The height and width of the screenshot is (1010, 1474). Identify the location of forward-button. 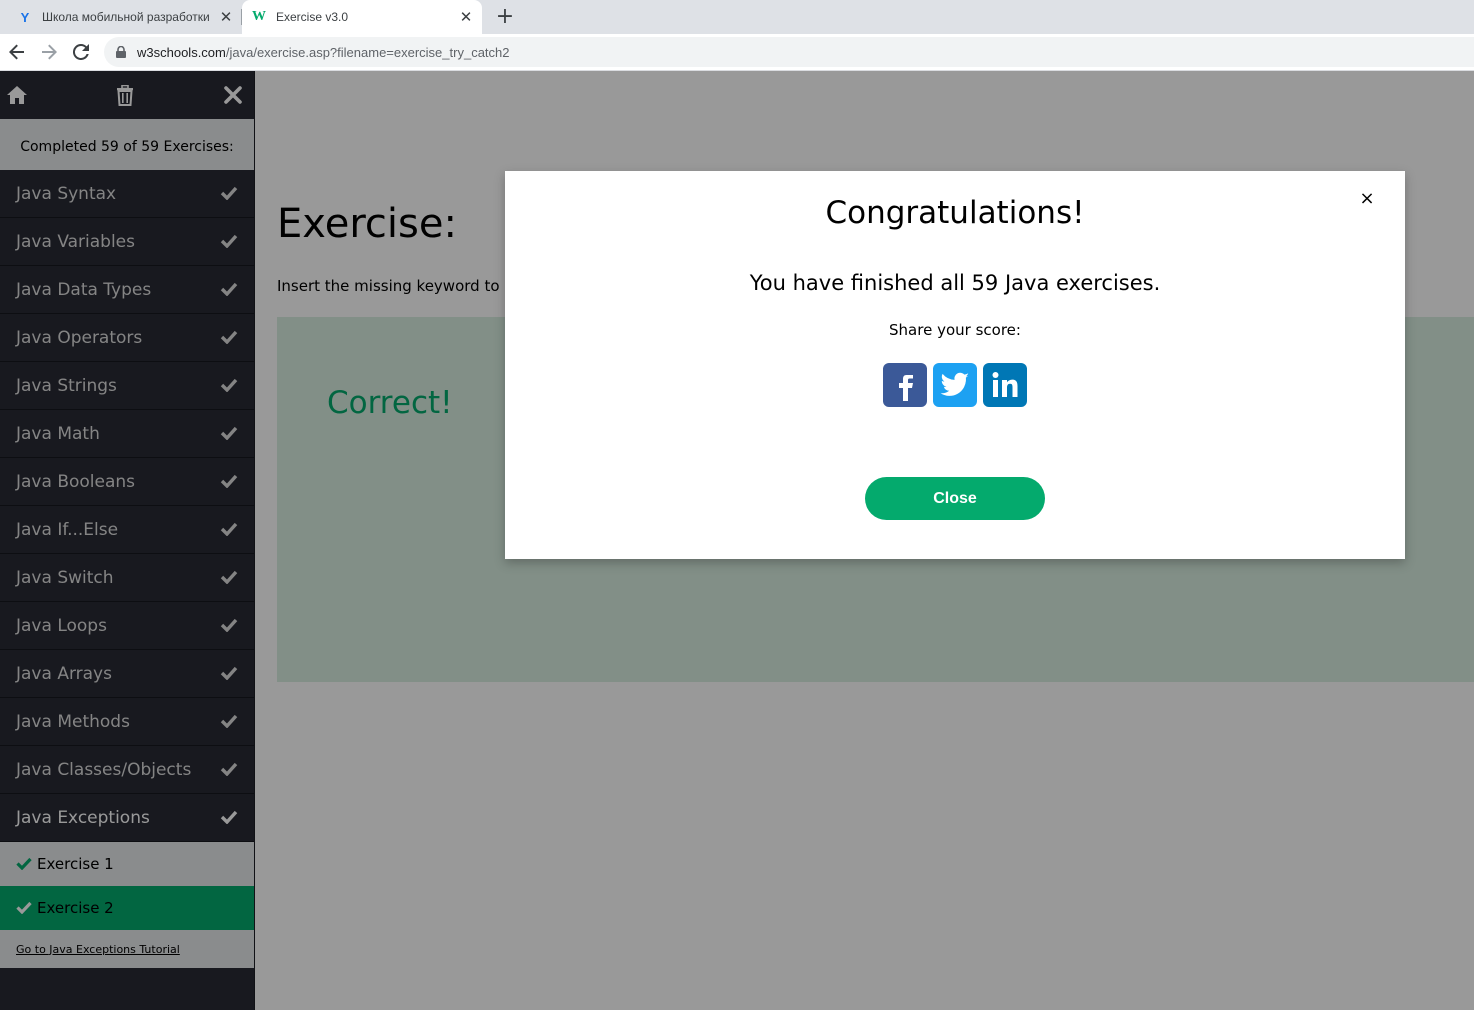
(49, 52).